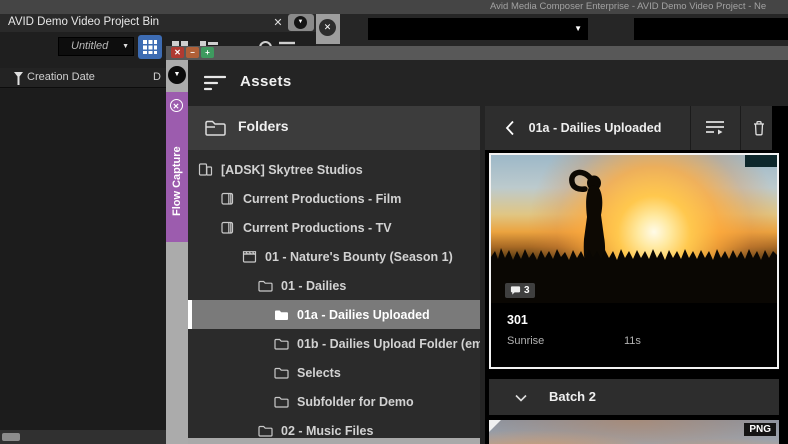 The width and height of the screenshot is (788, 444). I want to click on window-maximize-button: +, so click(207, 52).